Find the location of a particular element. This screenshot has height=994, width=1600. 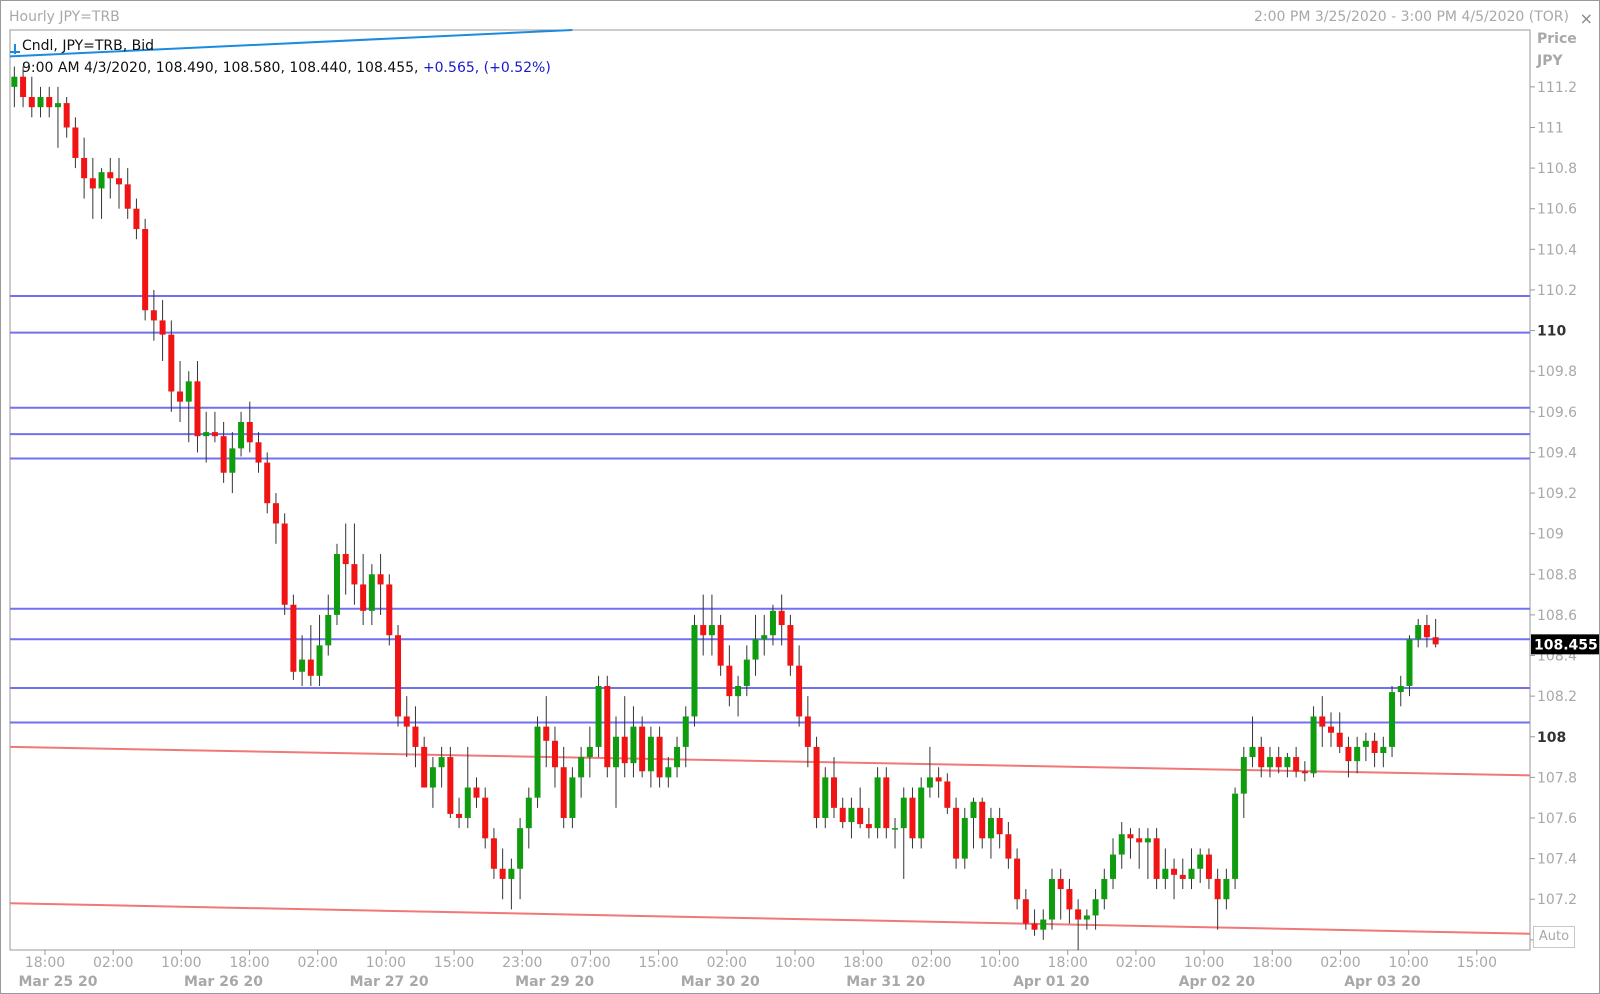

y-tick-label: 107.6 is located at coordinates (1557, 819).